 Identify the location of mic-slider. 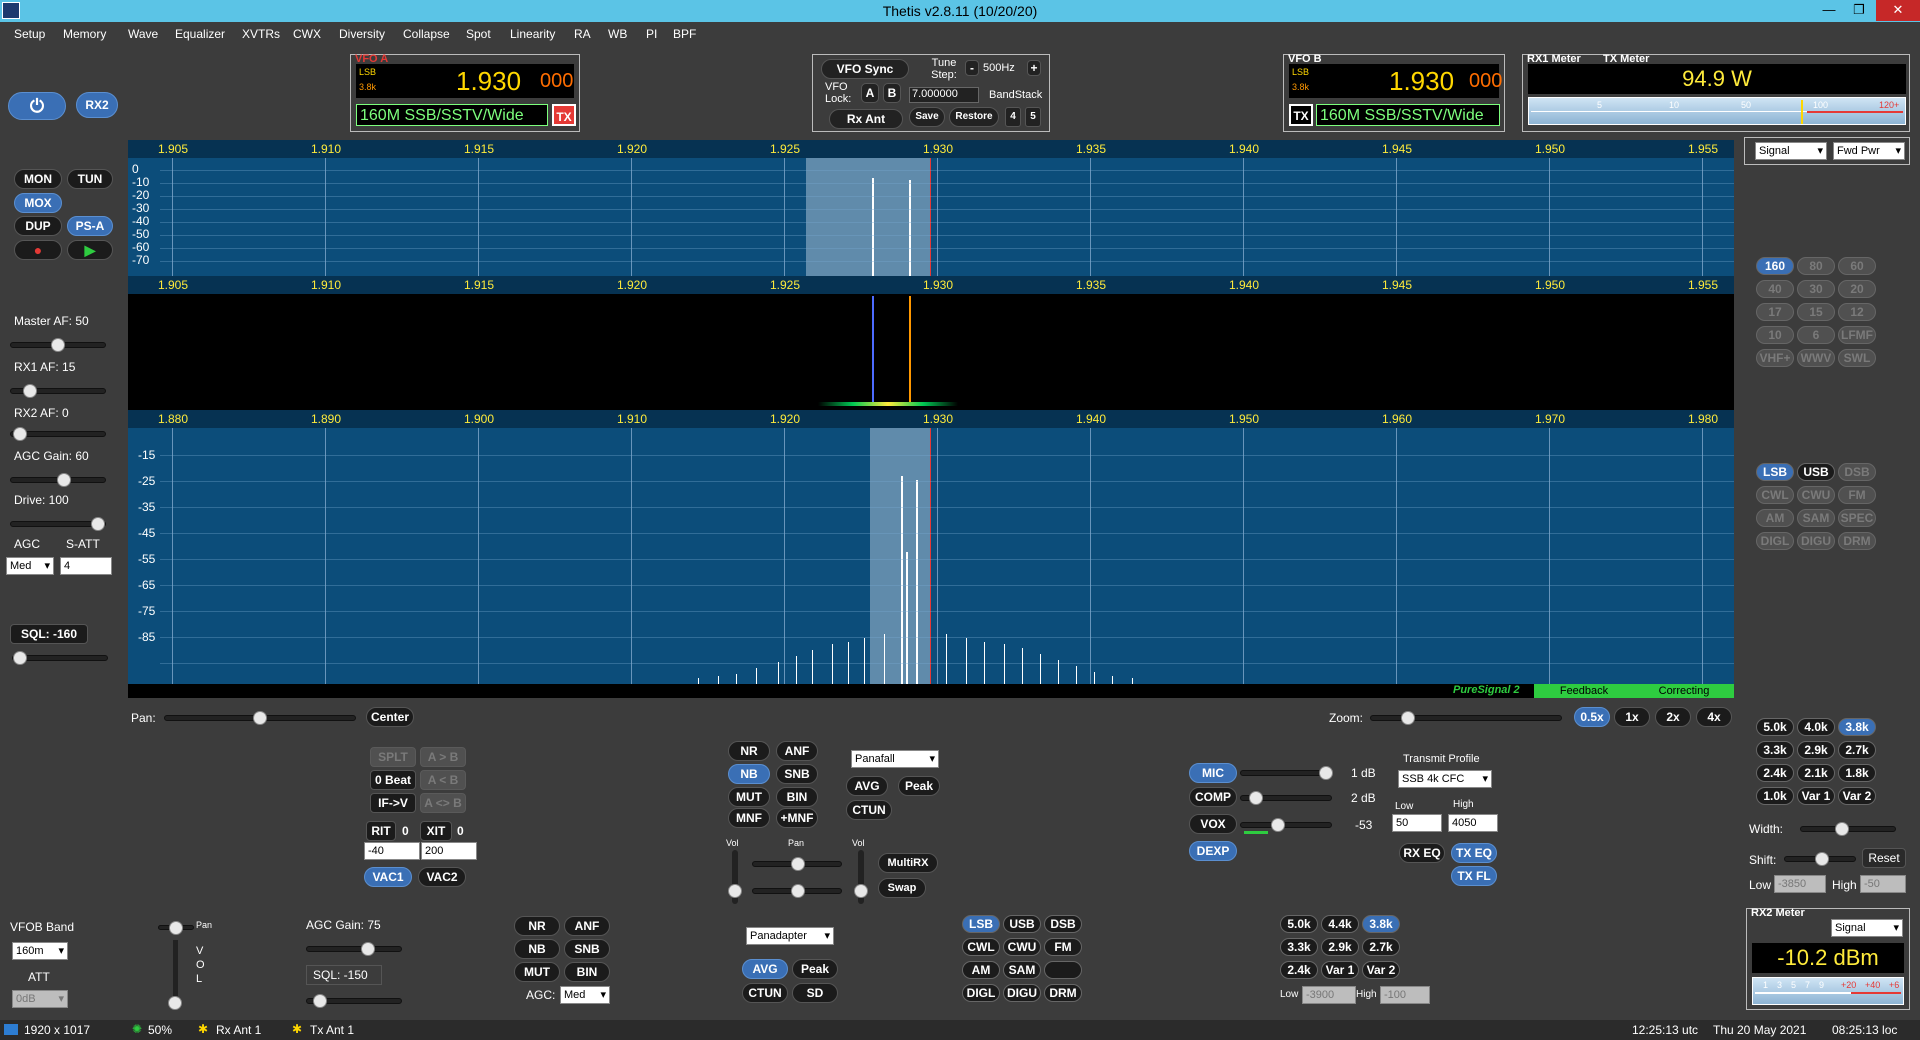
(1286, 773).